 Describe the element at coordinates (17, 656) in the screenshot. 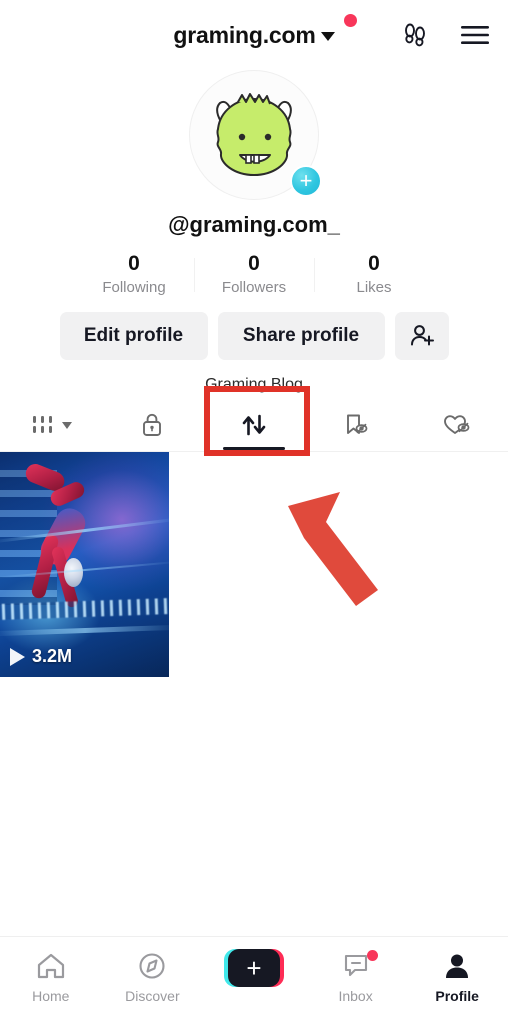

I see `play-triangle-icon` at that location.